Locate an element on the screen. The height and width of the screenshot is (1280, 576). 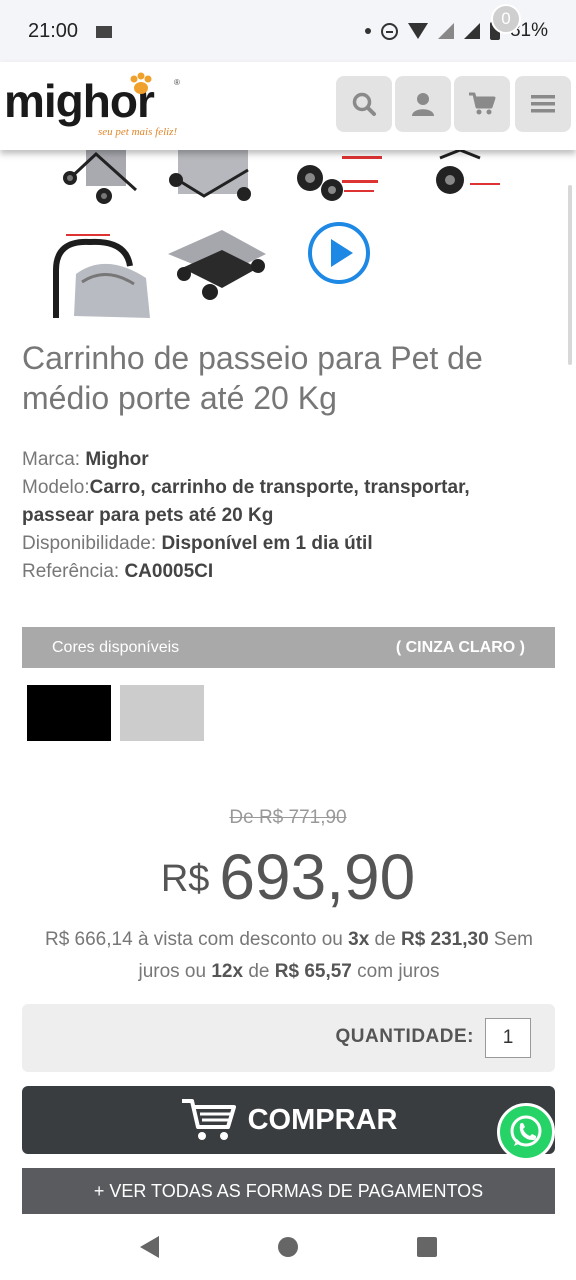
recent-apps-icon is located at coordinates (426, 1247).